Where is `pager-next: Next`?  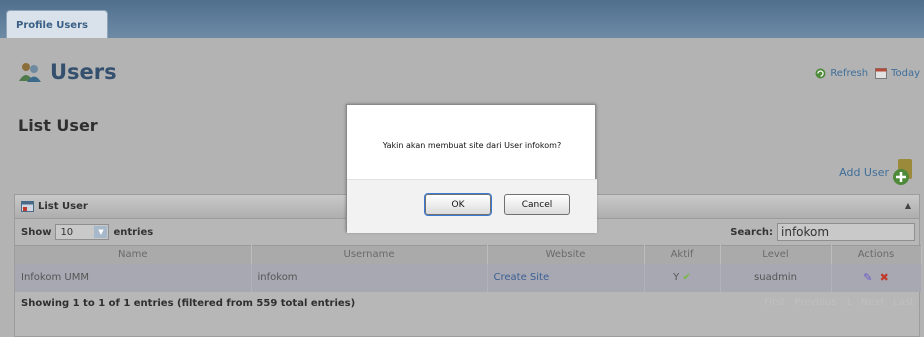
pager-next: Next is located at coordinates (872, 302).